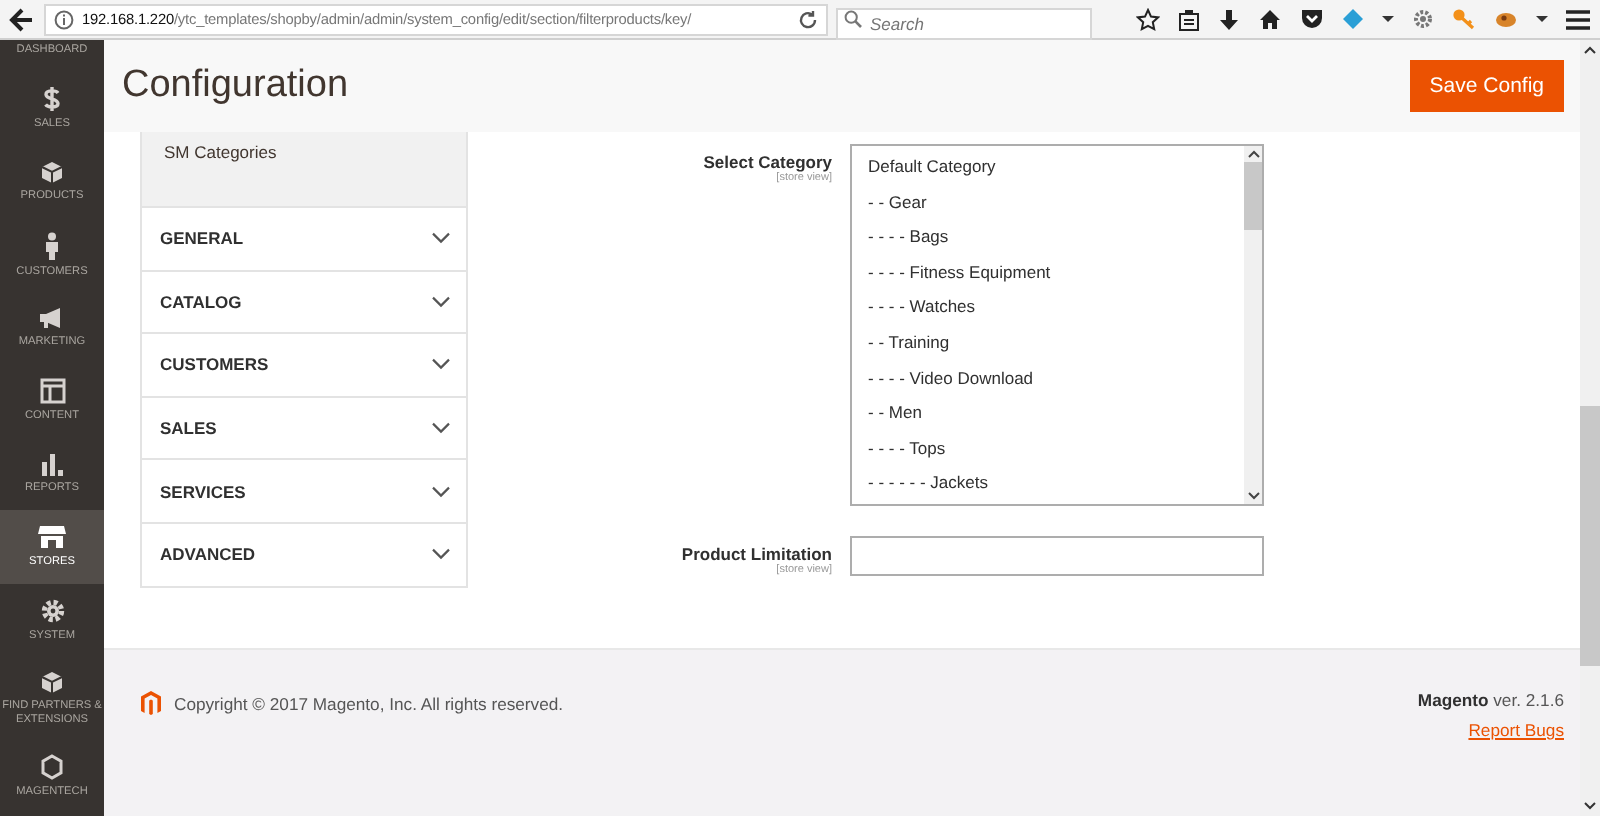  Describe the element at coordinates (201, 301) in the screenshot. I see `section-title: CATALOG` at that location.